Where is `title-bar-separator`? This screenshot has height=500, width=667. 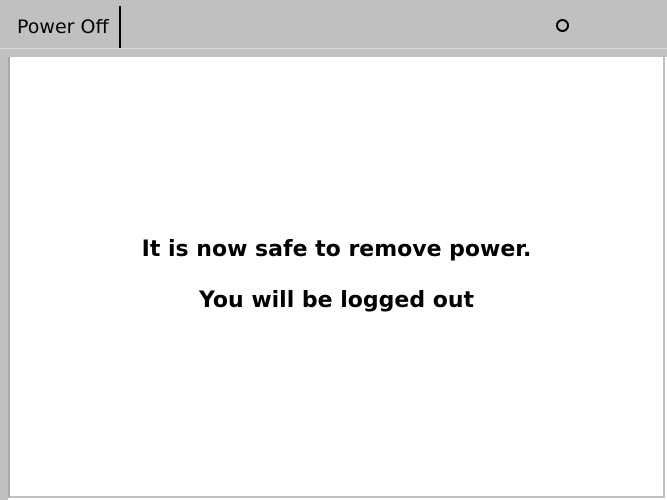
title-bar-separator is located at coordinates (333, 52).